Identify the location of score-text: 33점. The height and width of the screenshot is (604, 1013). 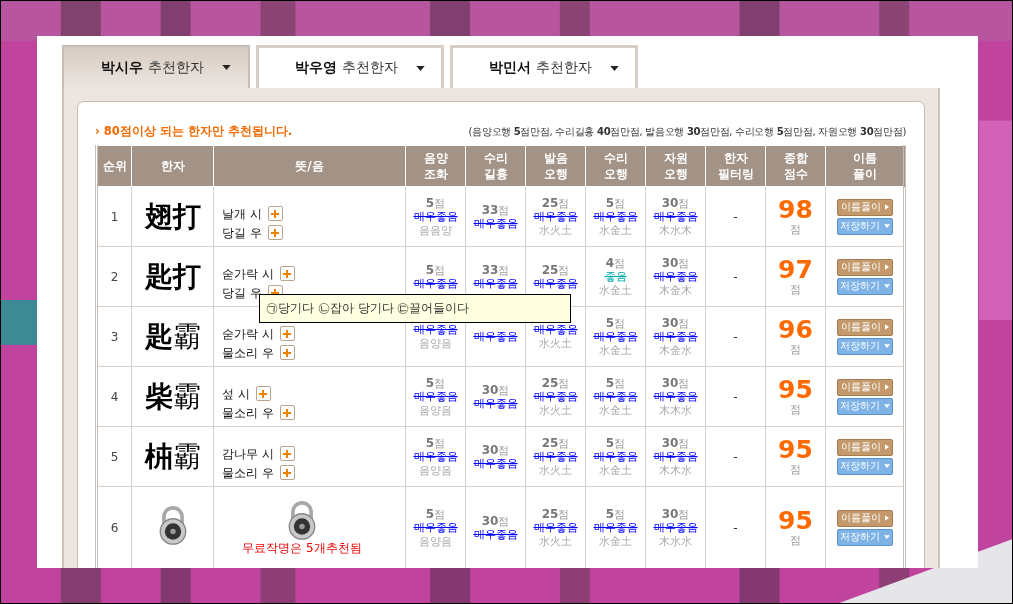
(495, 209).